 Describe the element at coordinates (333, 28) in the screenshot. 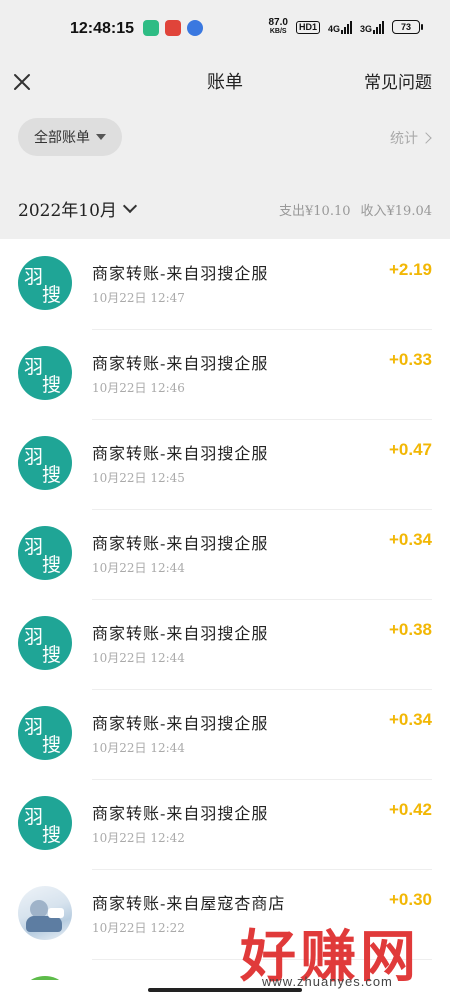

I see `signal-4g-label: 4G` at that location.